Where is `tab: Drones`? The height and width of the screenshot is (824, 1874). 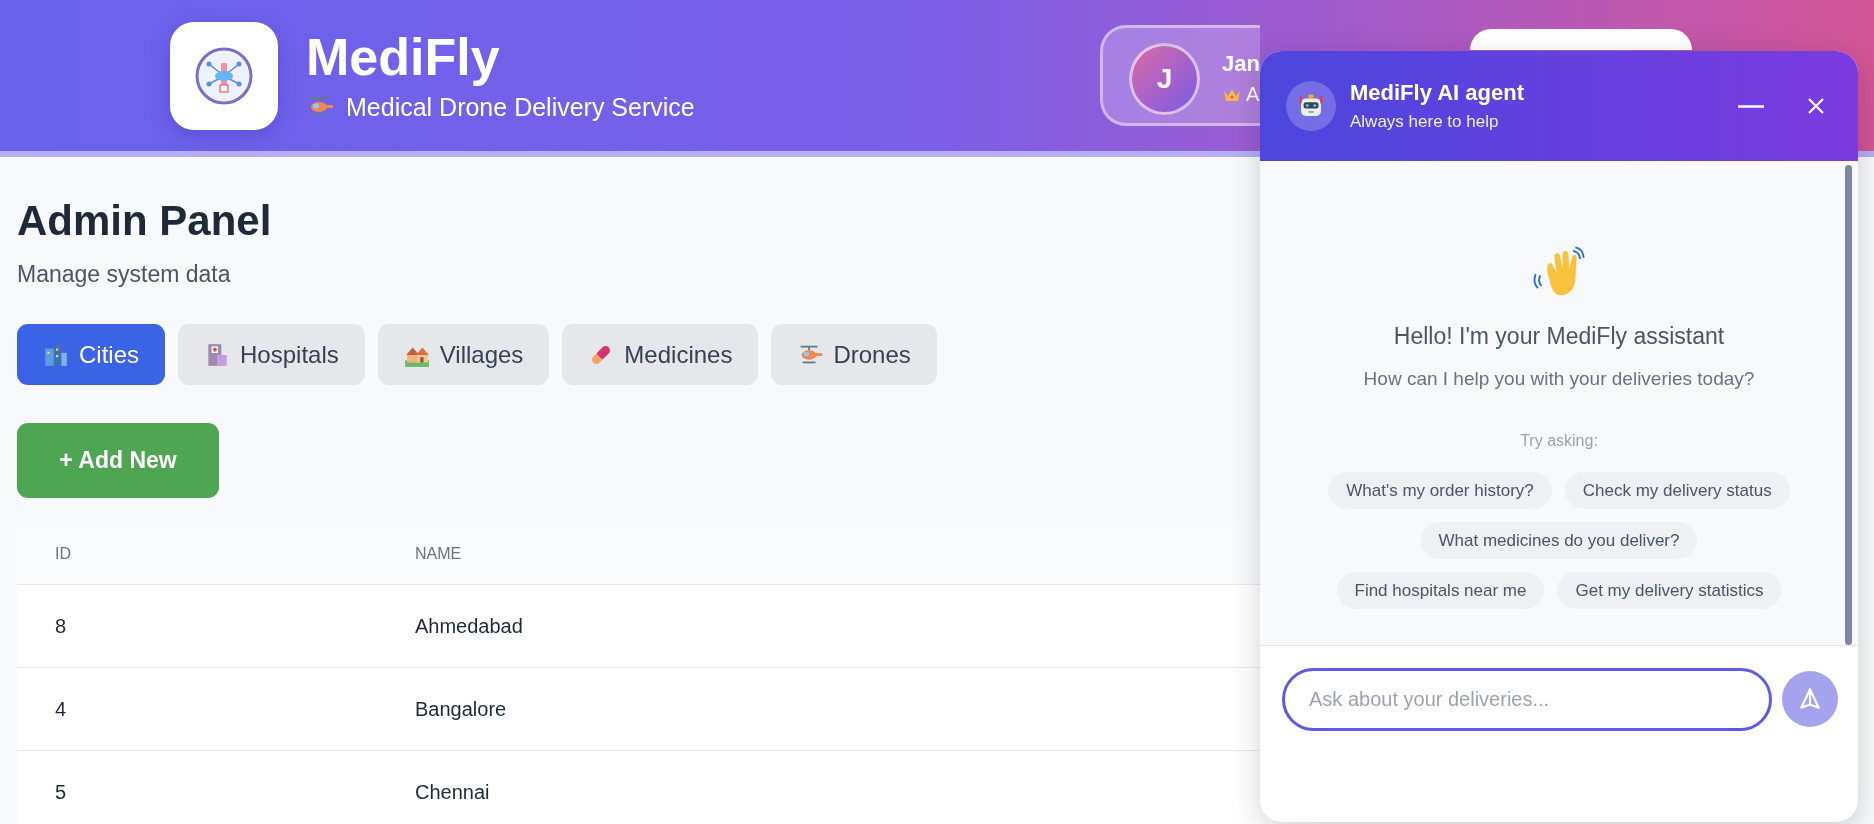
tab: Drones is located at coordinates (854, 354).